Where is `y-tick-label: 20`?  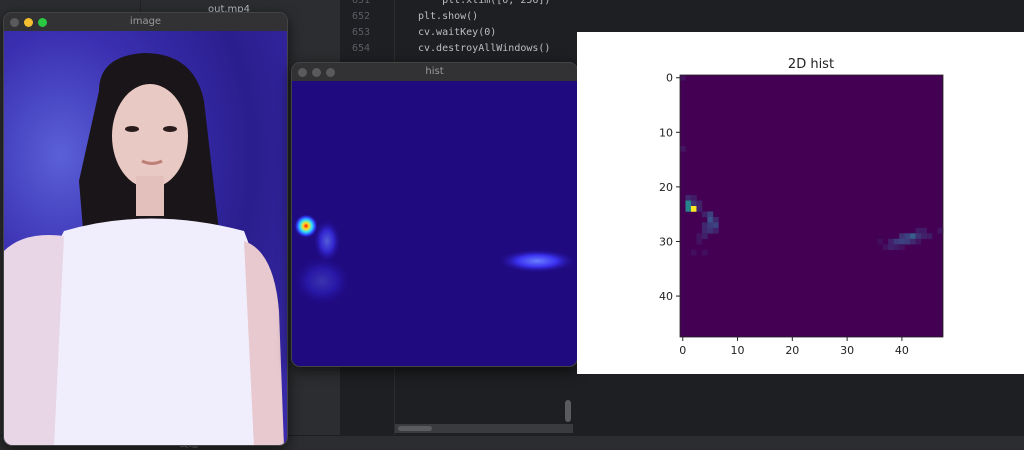 y-tick-label: 20 is located at coordinates (666, 187).